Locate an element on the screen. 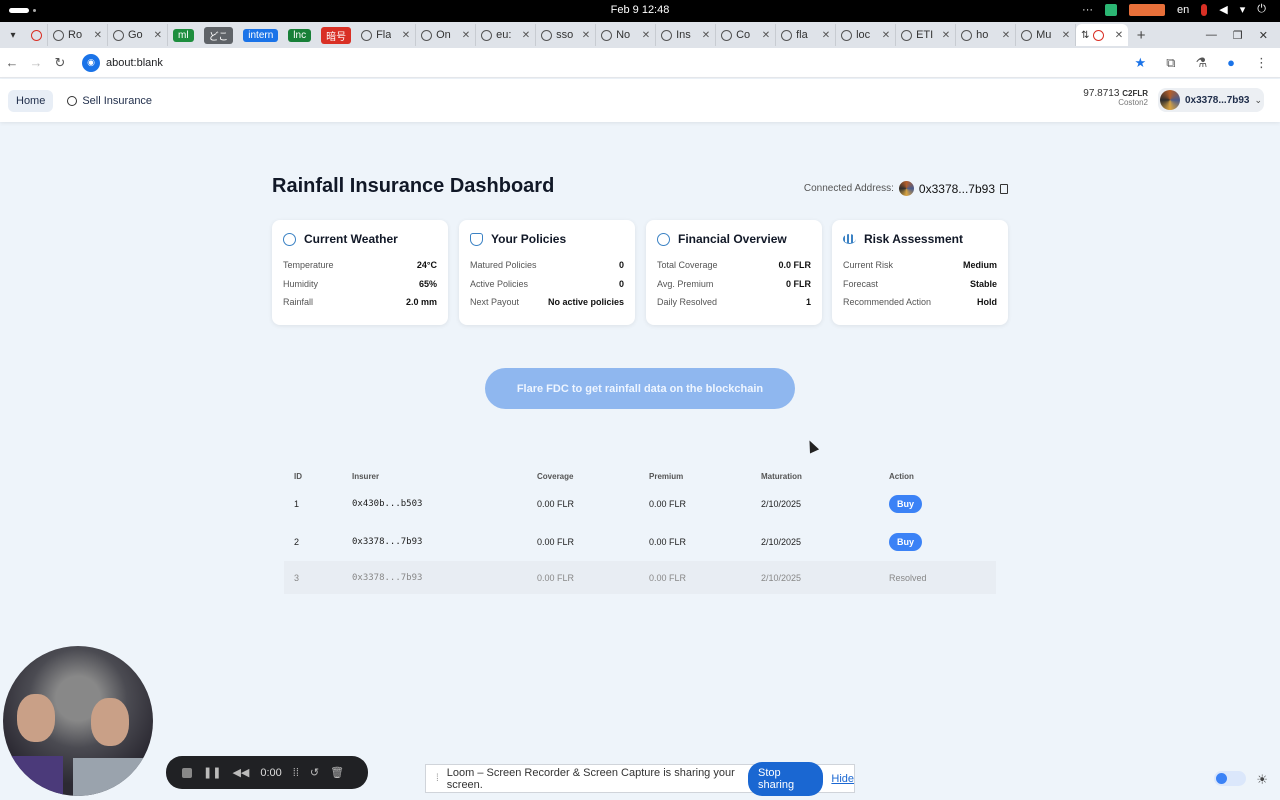  stop-recording-icon is located at coordinates (187, 772).